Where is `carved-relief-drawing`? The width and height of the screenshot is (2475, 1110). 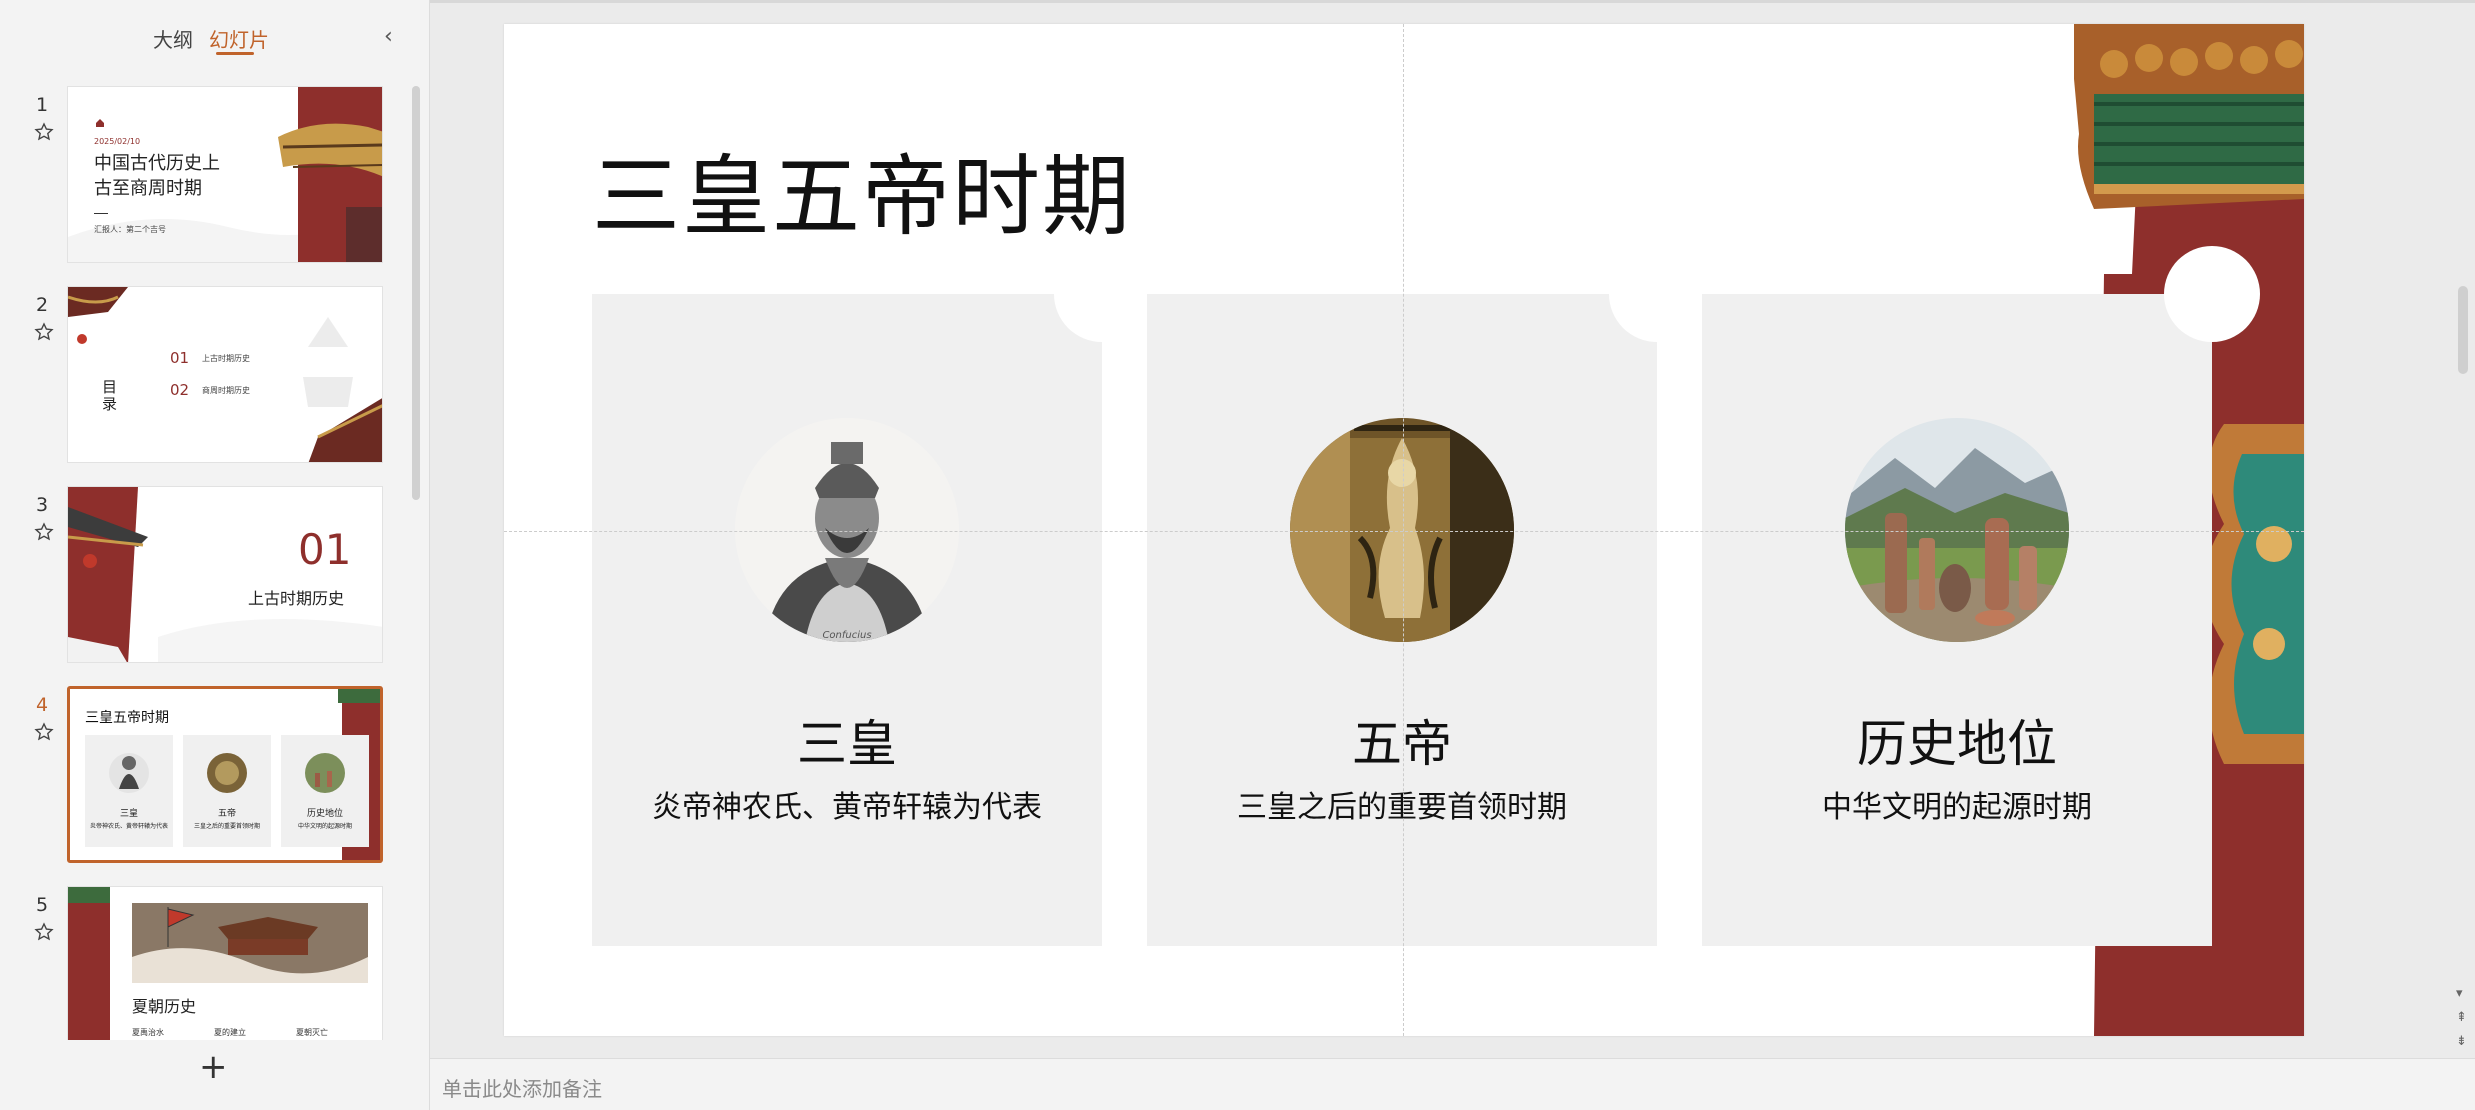 carved-relief-drawing is located at coordinates (1402, 530).